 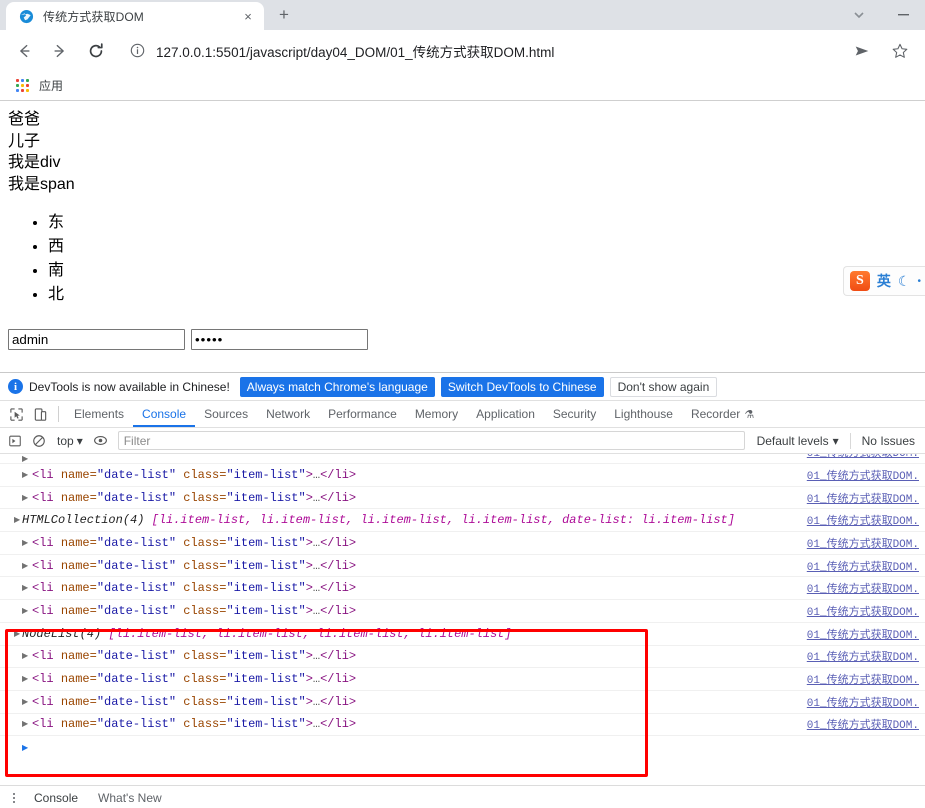 I want to click on switch-devtools-language-button: Switch DevTools to Chinese, so click(x=522, y=386).